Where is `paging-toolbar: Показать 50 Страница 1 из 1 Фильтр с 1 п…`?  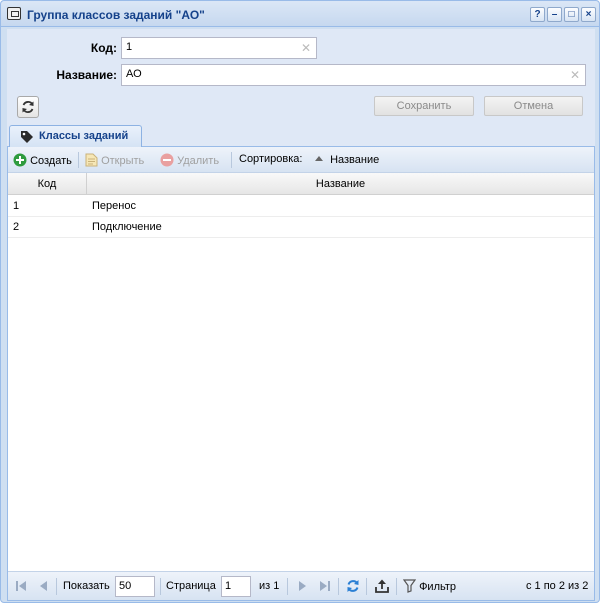 paging-toolbar: Показать 50 Страница 1 из 1 Фильтр с 1 п… is located at coordinates (301, 585).